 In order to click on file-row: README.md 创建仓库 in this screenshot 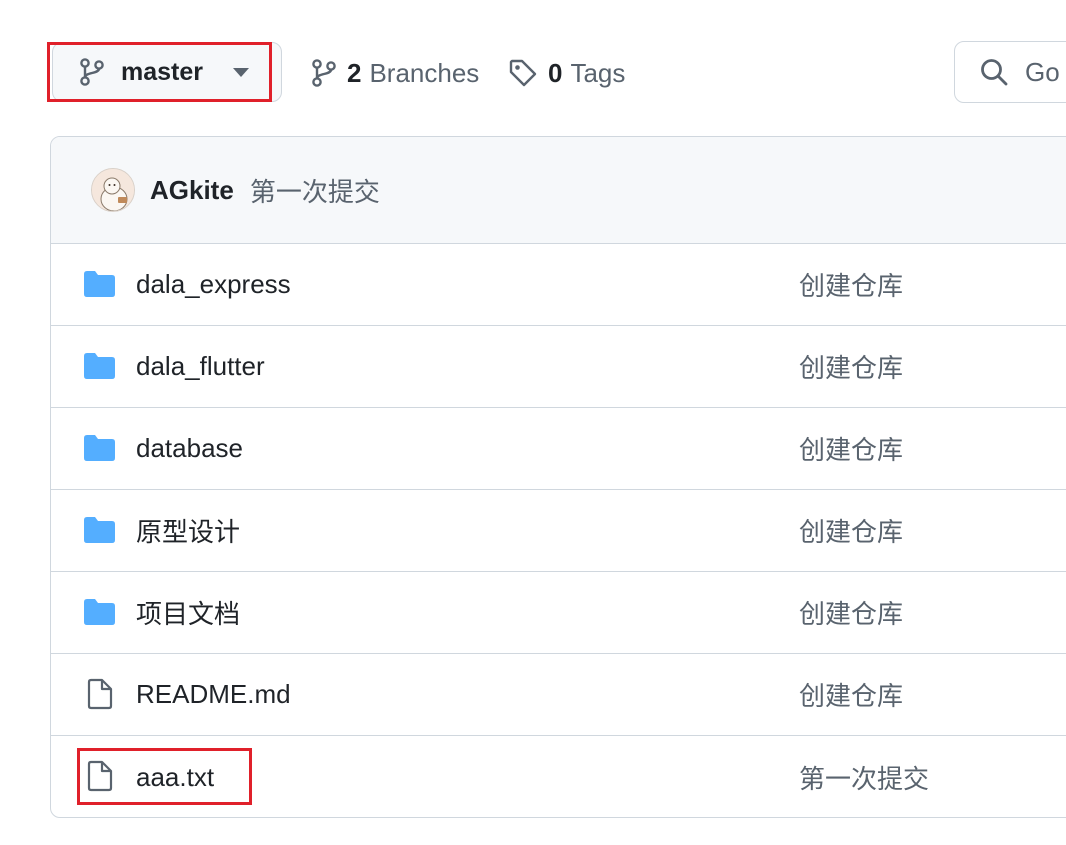, I will do `click(558, 695)`.